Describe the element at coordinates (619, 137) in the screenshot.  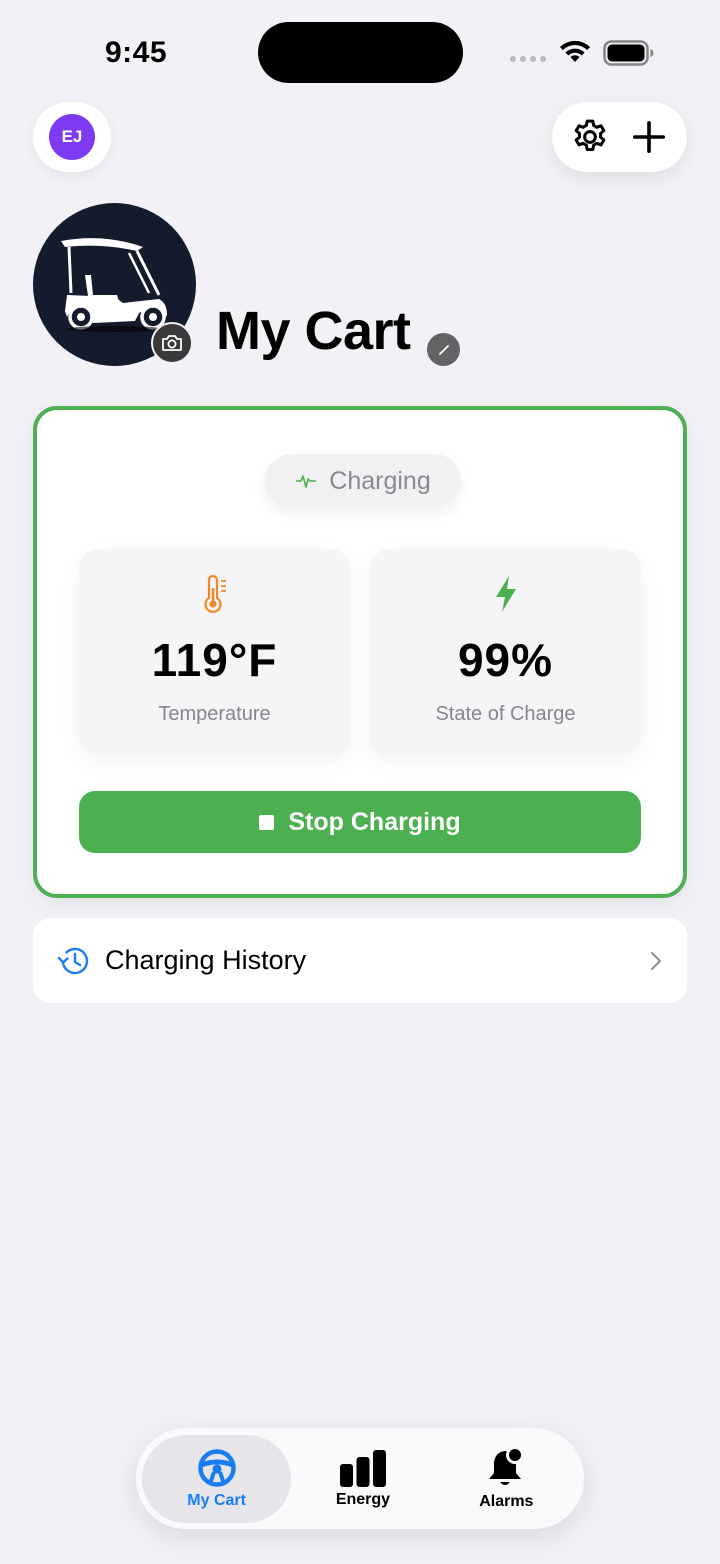
I see `top-actions` at that location.